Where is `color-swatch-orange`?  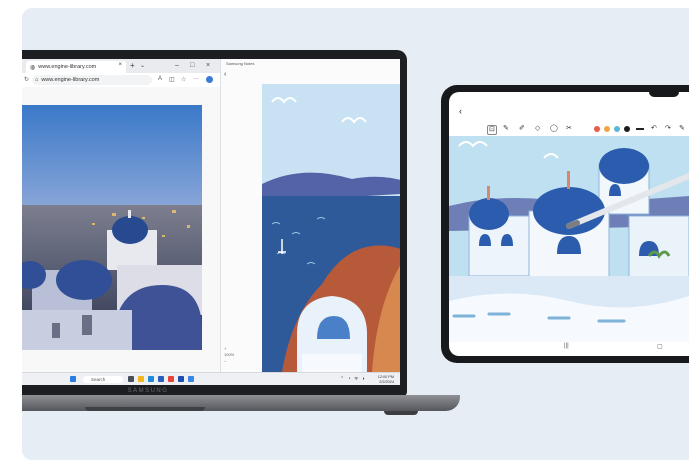
color-swatch-orange is located at coordinates (607, 129).